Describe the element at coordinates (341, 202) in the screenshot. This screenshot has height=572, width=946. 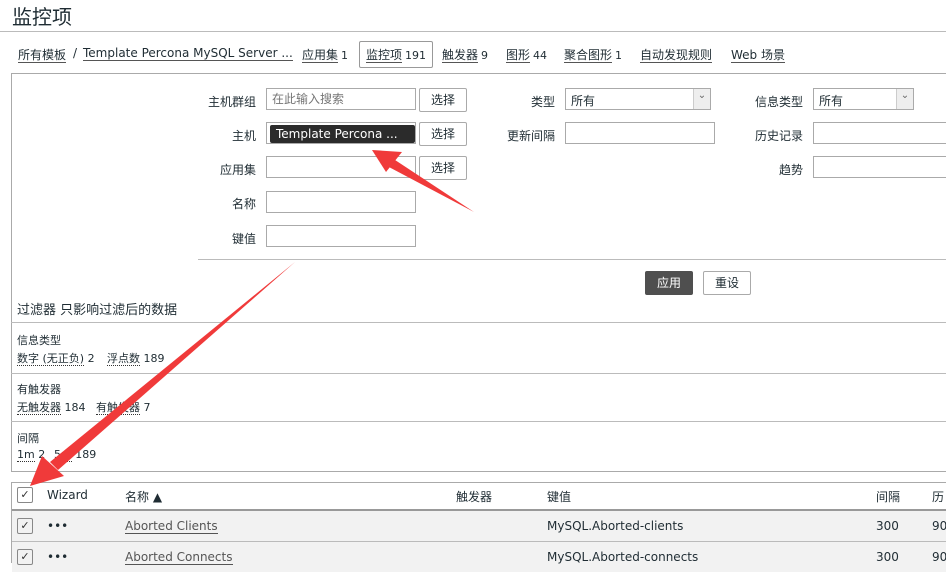
I see `name-input` at that location.